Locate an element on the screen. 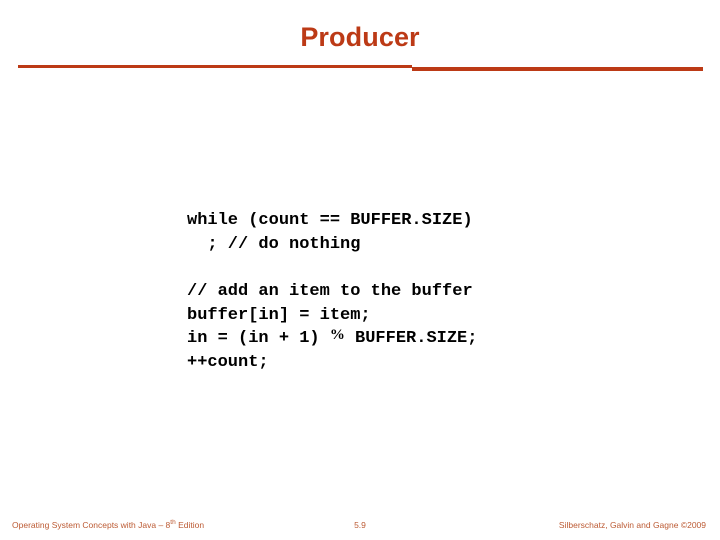  title-divider is located at coordinates (360, 67).